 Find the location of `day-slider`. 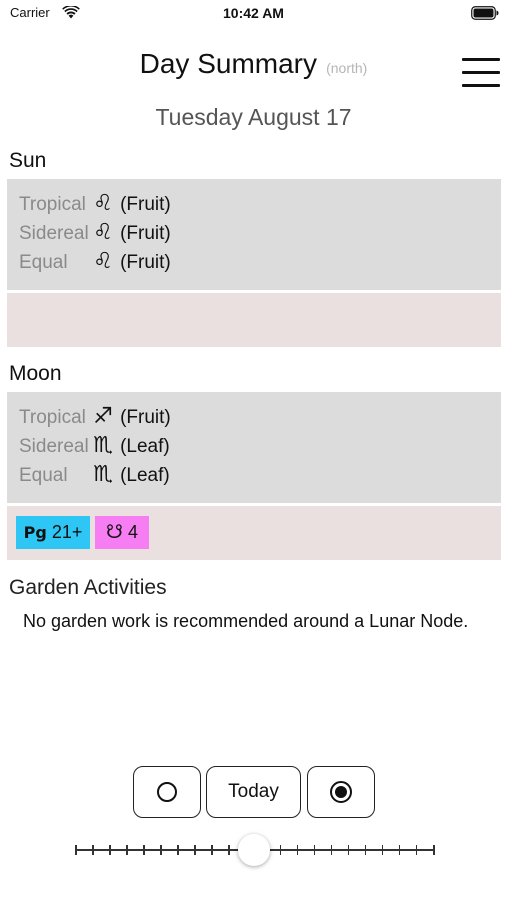

day-slider is located at coordinates (255, 850).